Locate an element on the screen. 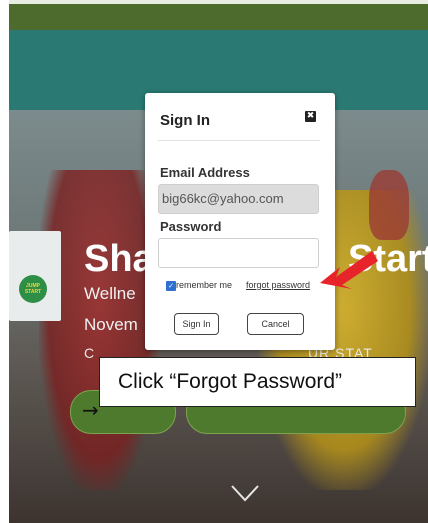  red-arrow-icon is located at coordinates (349, 270).